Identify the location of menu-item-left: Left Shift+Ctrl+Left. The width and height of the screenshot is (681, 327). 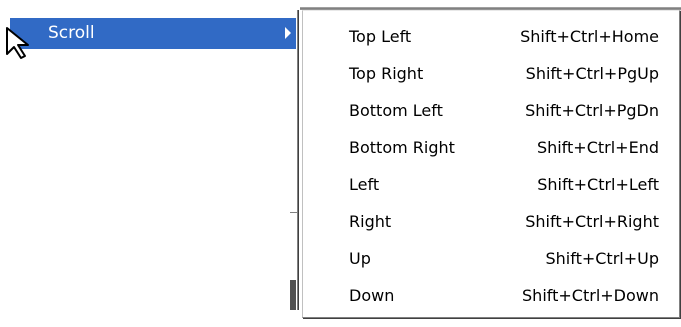
(491, 185).